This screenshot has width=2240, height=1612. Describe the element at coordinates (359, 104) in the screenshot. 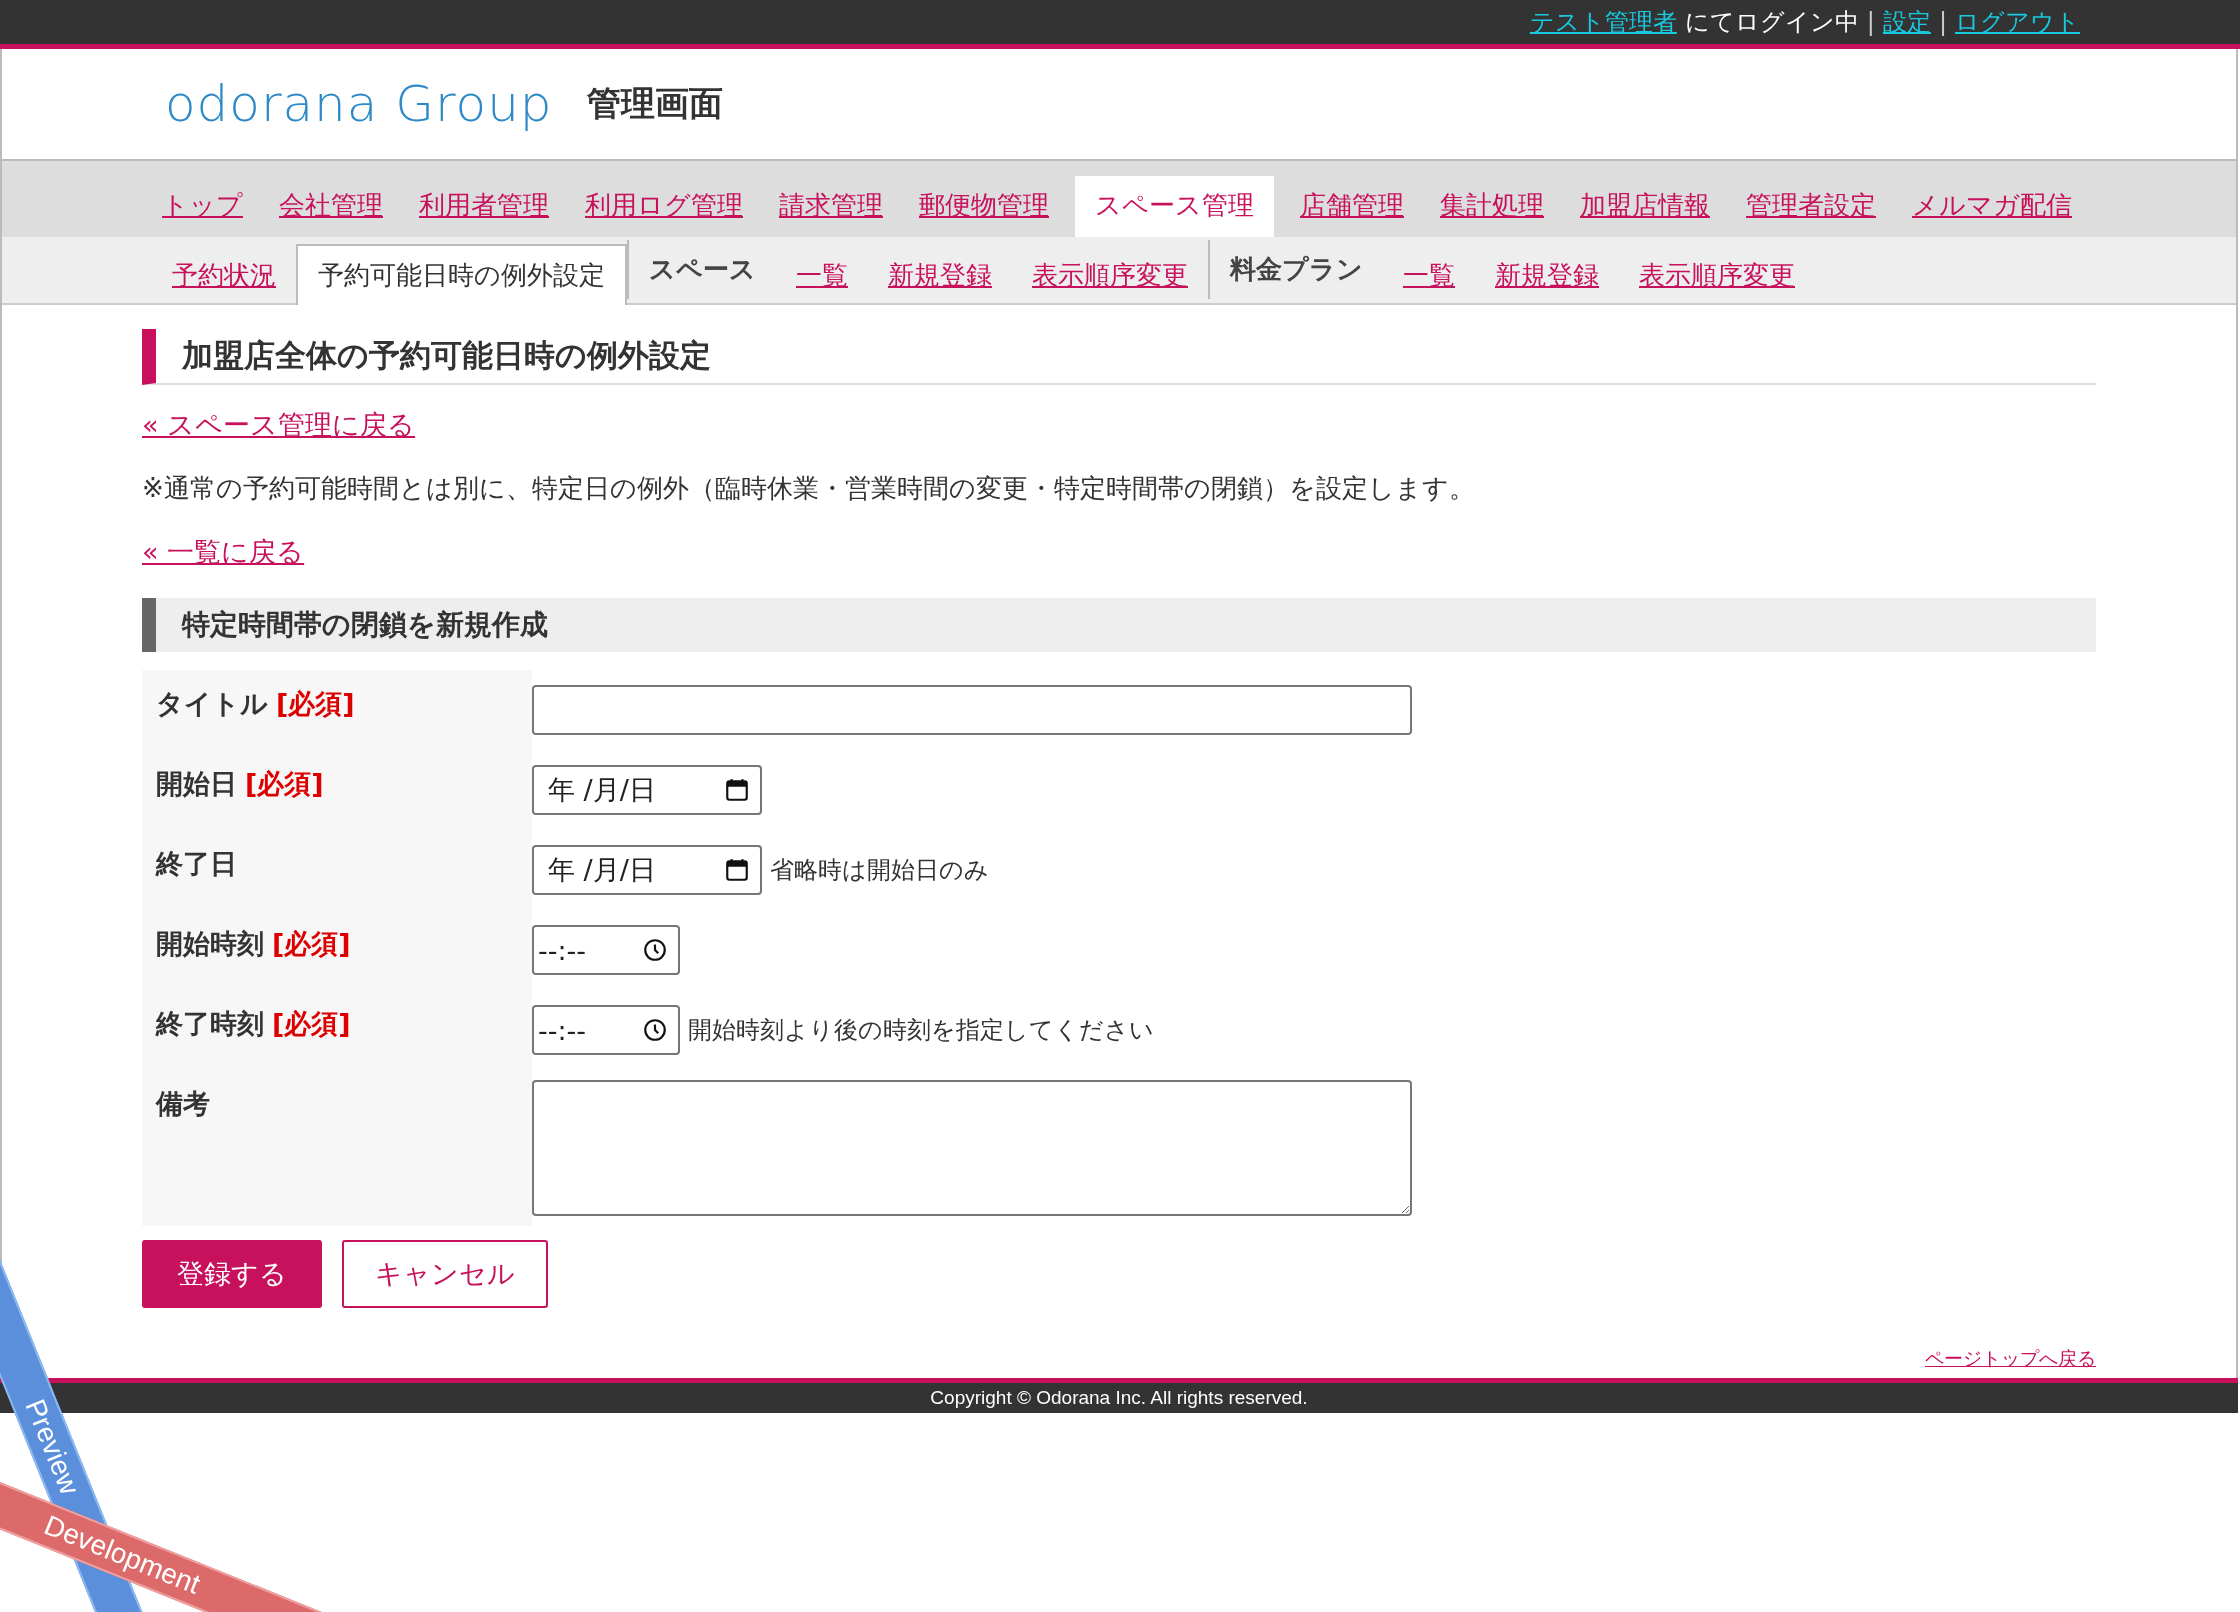

I see `logo: odorana Group` at that location.